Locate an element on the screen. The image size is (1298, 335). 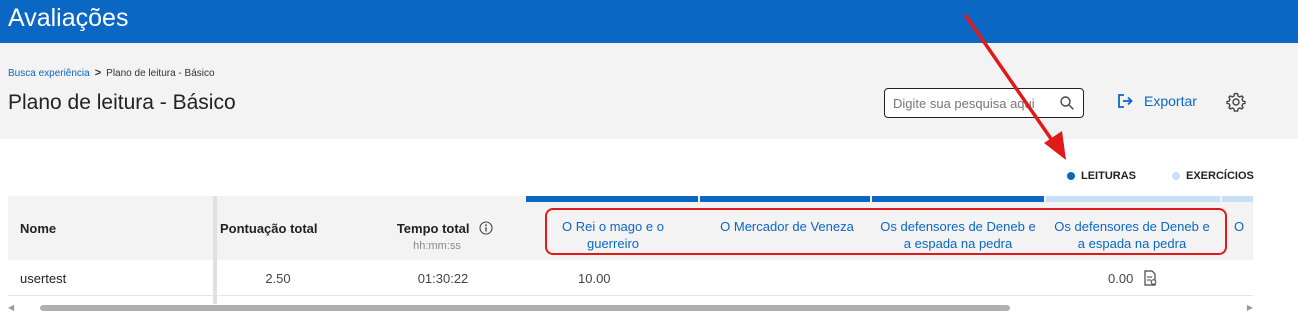
cell-score: 2.50 is located at coordinates (278, 278).